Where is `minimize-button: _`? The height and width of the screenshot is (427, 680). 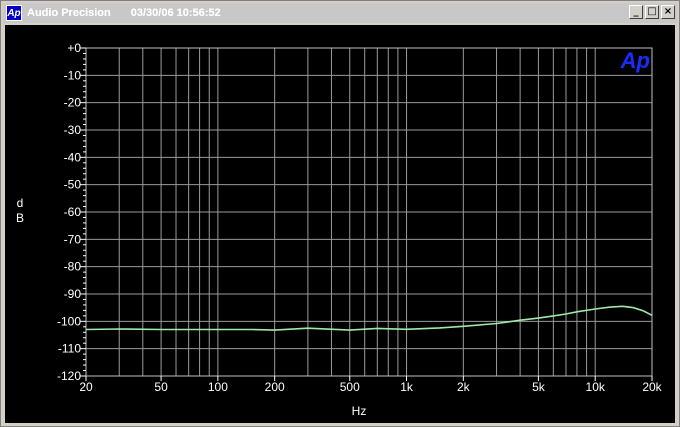
minimize-button: _ is located at coordinates (636, 12).